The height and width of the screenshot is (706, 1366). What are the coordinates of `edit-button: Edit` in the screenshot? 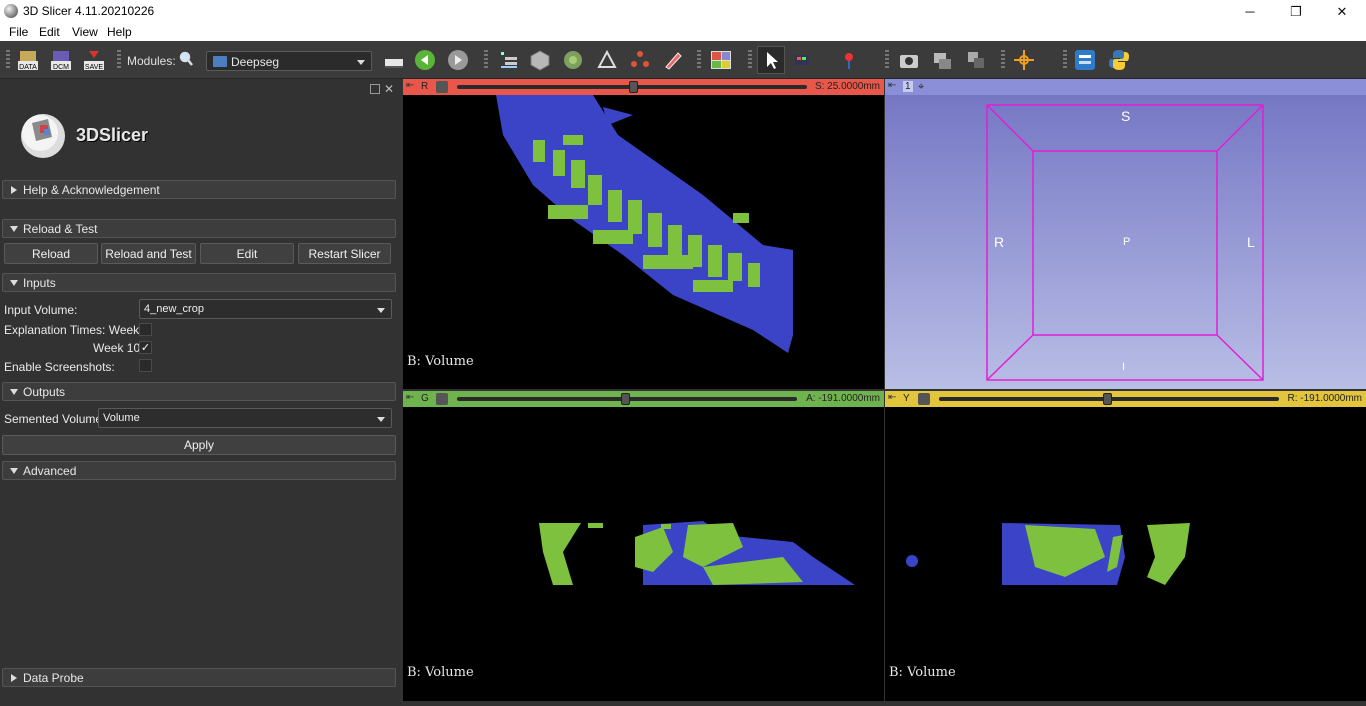 It's located at (247, 253).